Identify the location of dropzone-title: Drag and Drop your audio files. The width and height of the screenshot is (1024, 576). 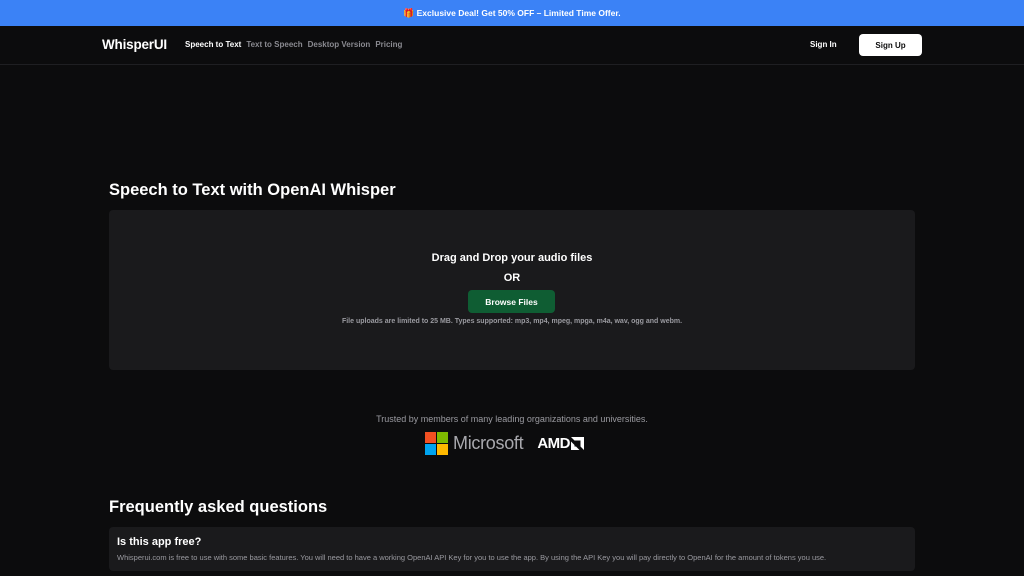
(512, 258).